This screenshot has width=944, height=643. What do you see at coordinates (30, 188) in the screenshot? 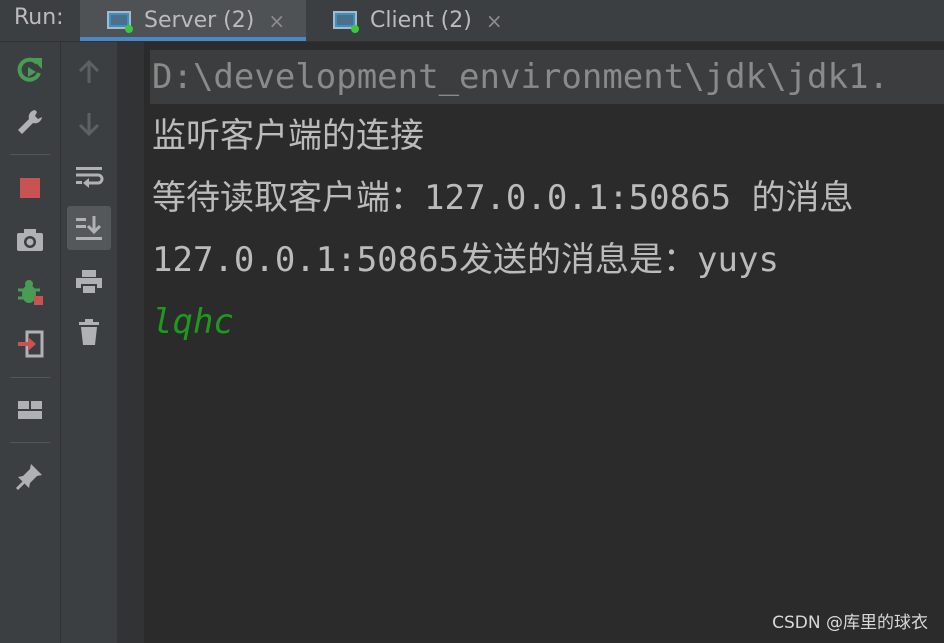
I see `stop-icon` at bounding box center [30, 188].